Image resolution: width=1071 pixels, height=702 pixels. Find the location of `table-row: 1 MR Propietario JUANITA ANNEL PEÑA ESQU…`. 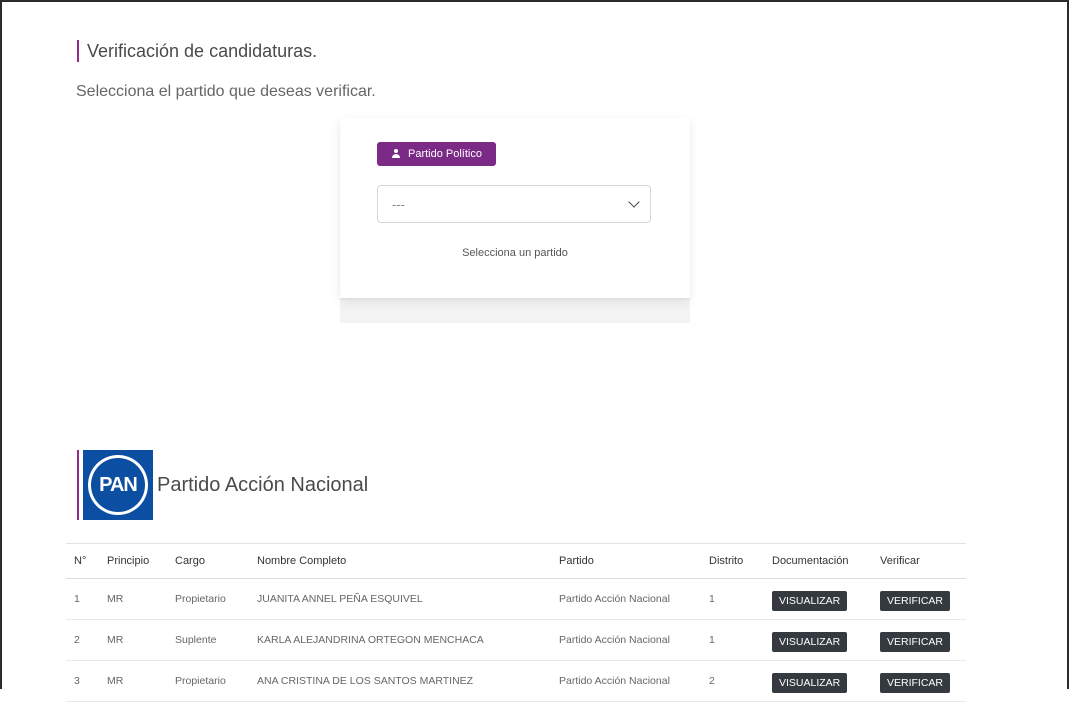

table-row: 1 MR Propietario JUANITA ANNEL PEÑA ESQU… is located at coordinates (516, 599).